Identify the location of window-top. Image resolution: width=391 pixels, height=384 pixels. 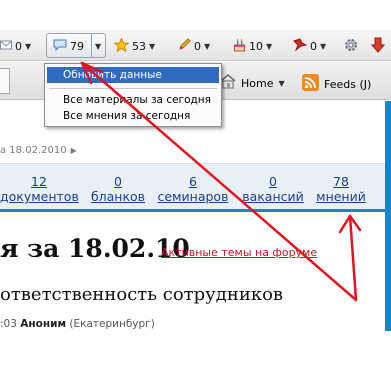
(195, 15).